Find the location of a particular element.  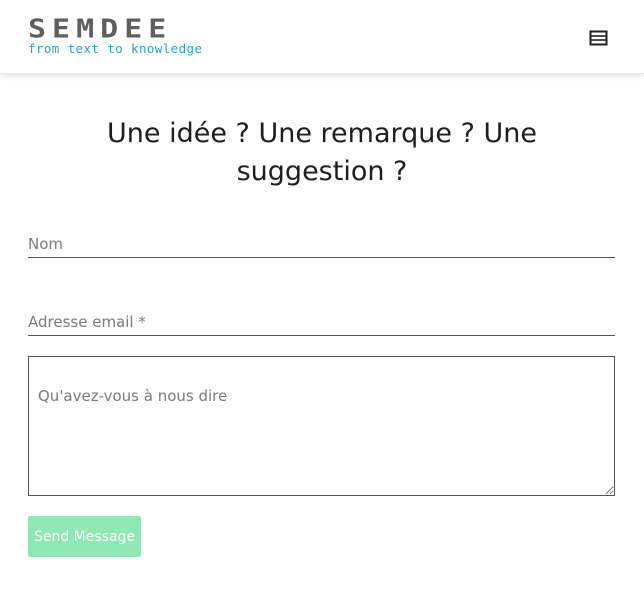

menu-icon-graphic is located at coordinates (598, 38).